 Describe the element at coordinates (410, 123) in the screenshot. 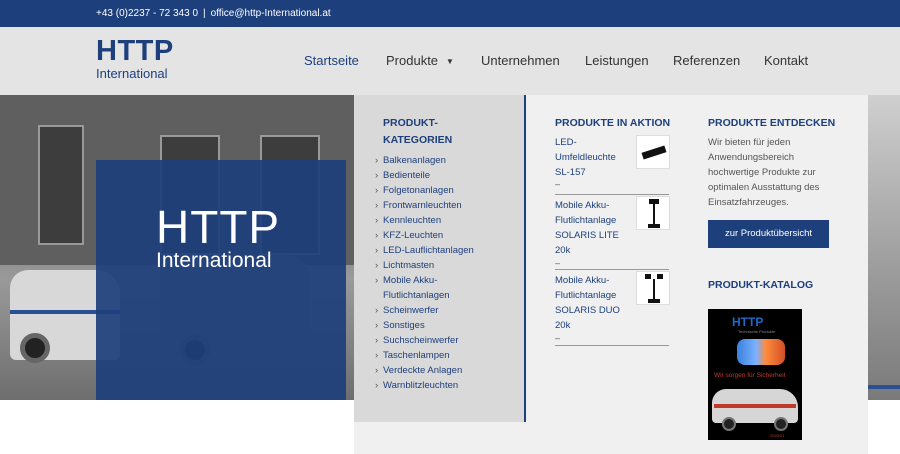

I see `categories-heading-line1: PRODUKT-` at that location.